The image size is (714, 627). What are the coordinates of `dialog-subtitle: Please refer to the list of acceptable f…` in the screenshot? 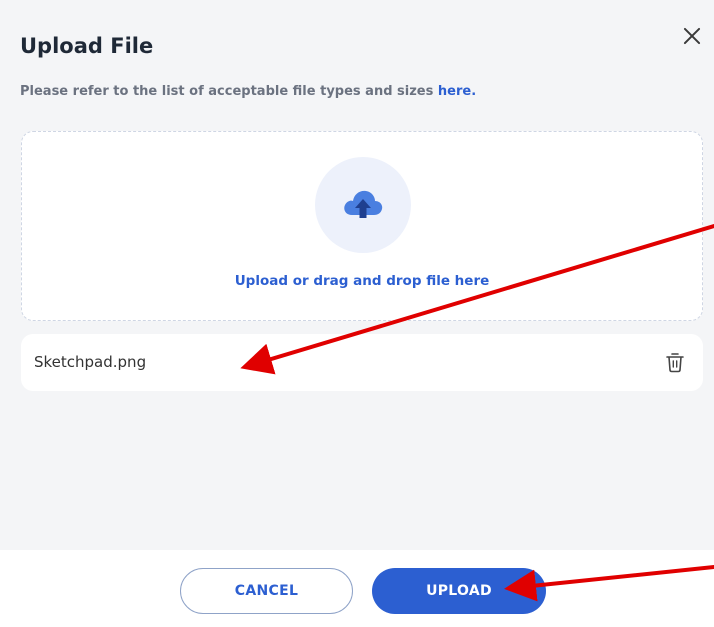 It's located at (248, 91).